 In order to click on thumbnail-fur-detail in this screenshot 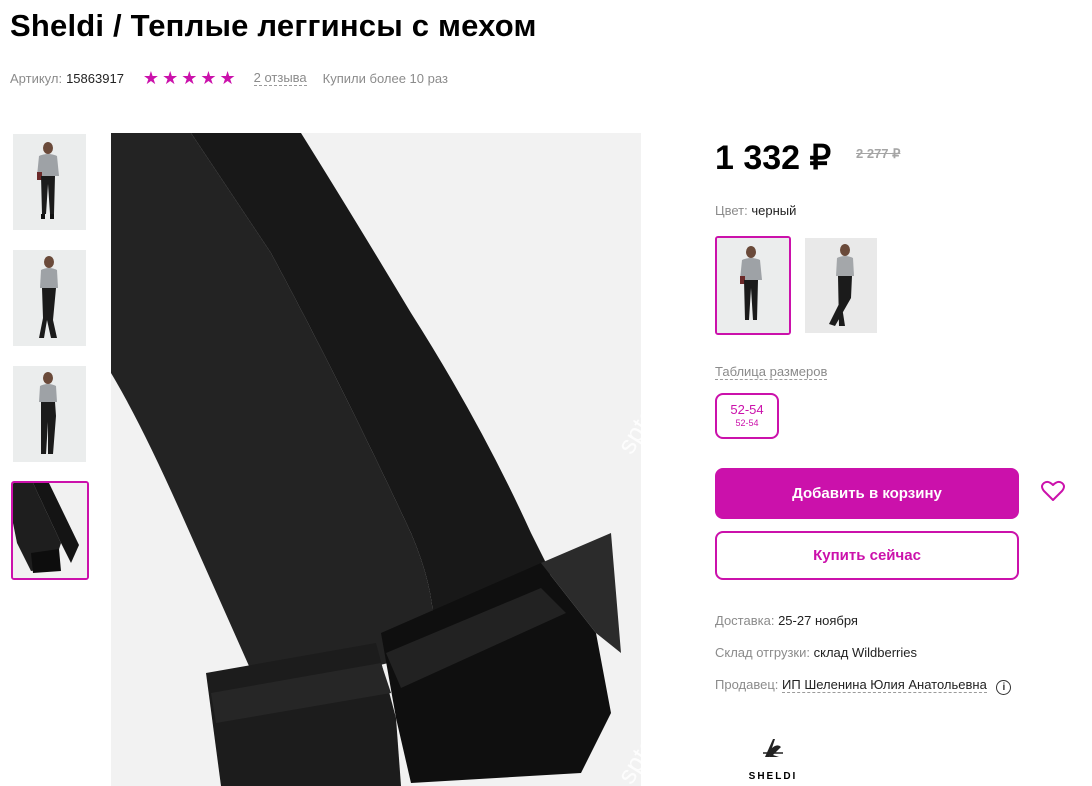, I will do `click(50, 530)`.